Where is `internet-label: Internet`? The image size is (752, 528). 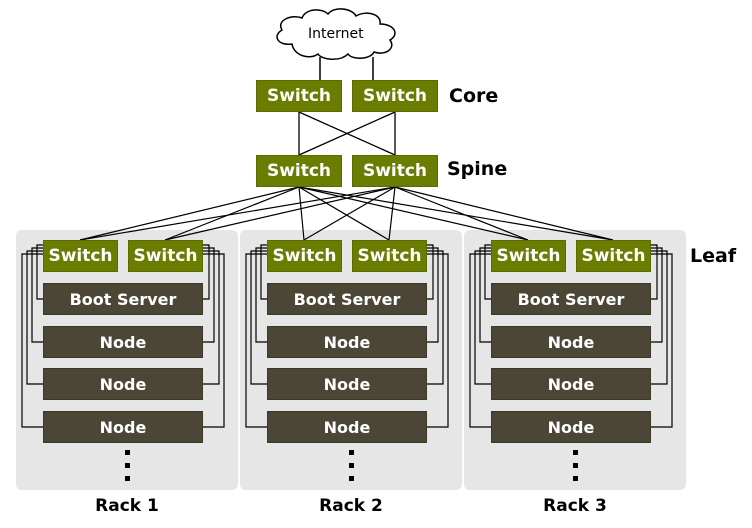
internet-label: Internet is located at coordinates (336, 34).